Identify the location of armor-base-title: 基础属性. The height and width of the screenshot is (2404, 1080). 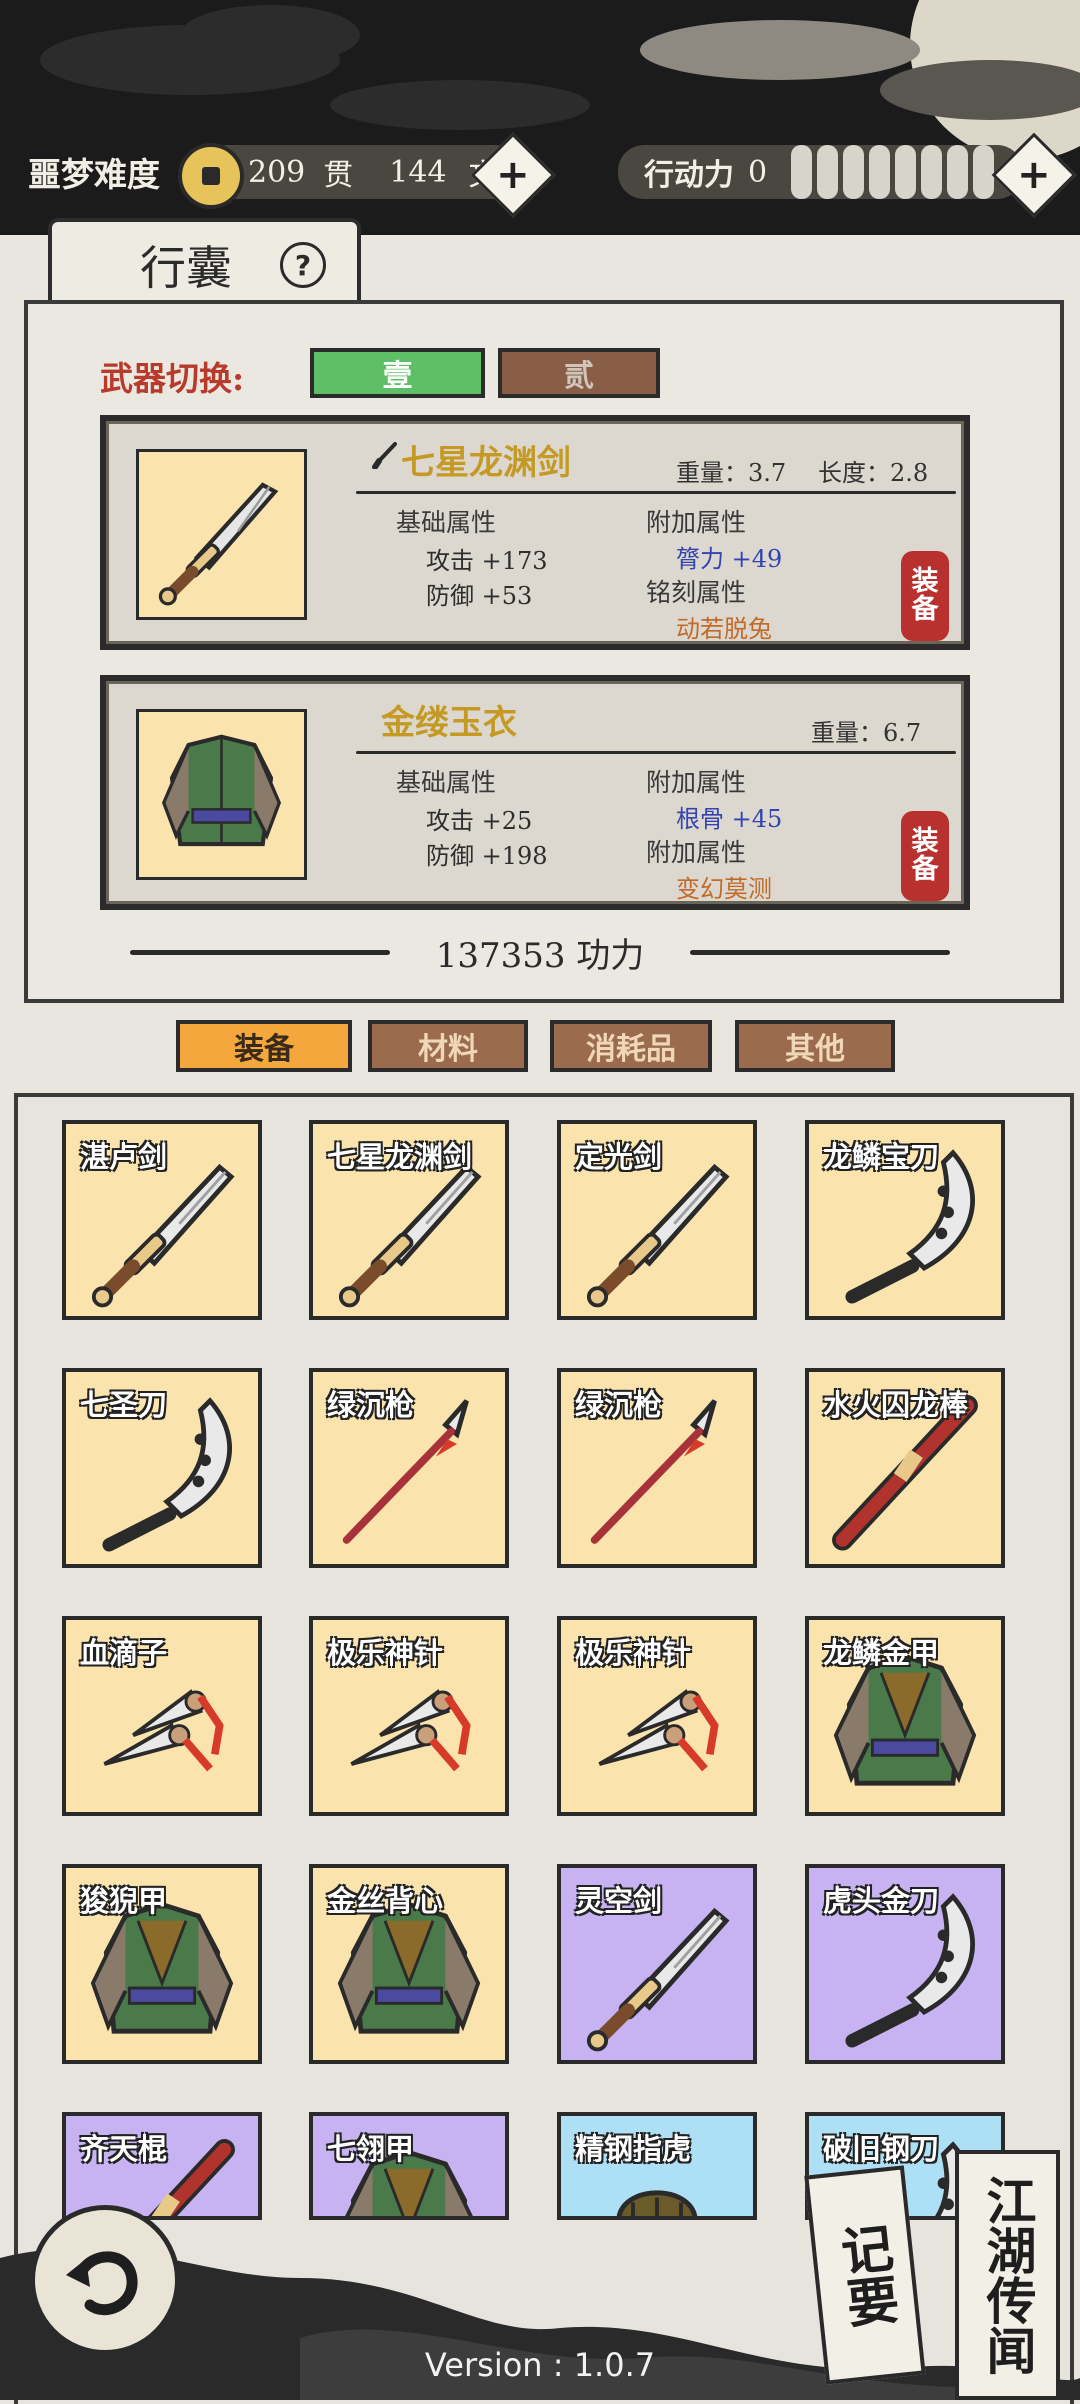
(446, 781).